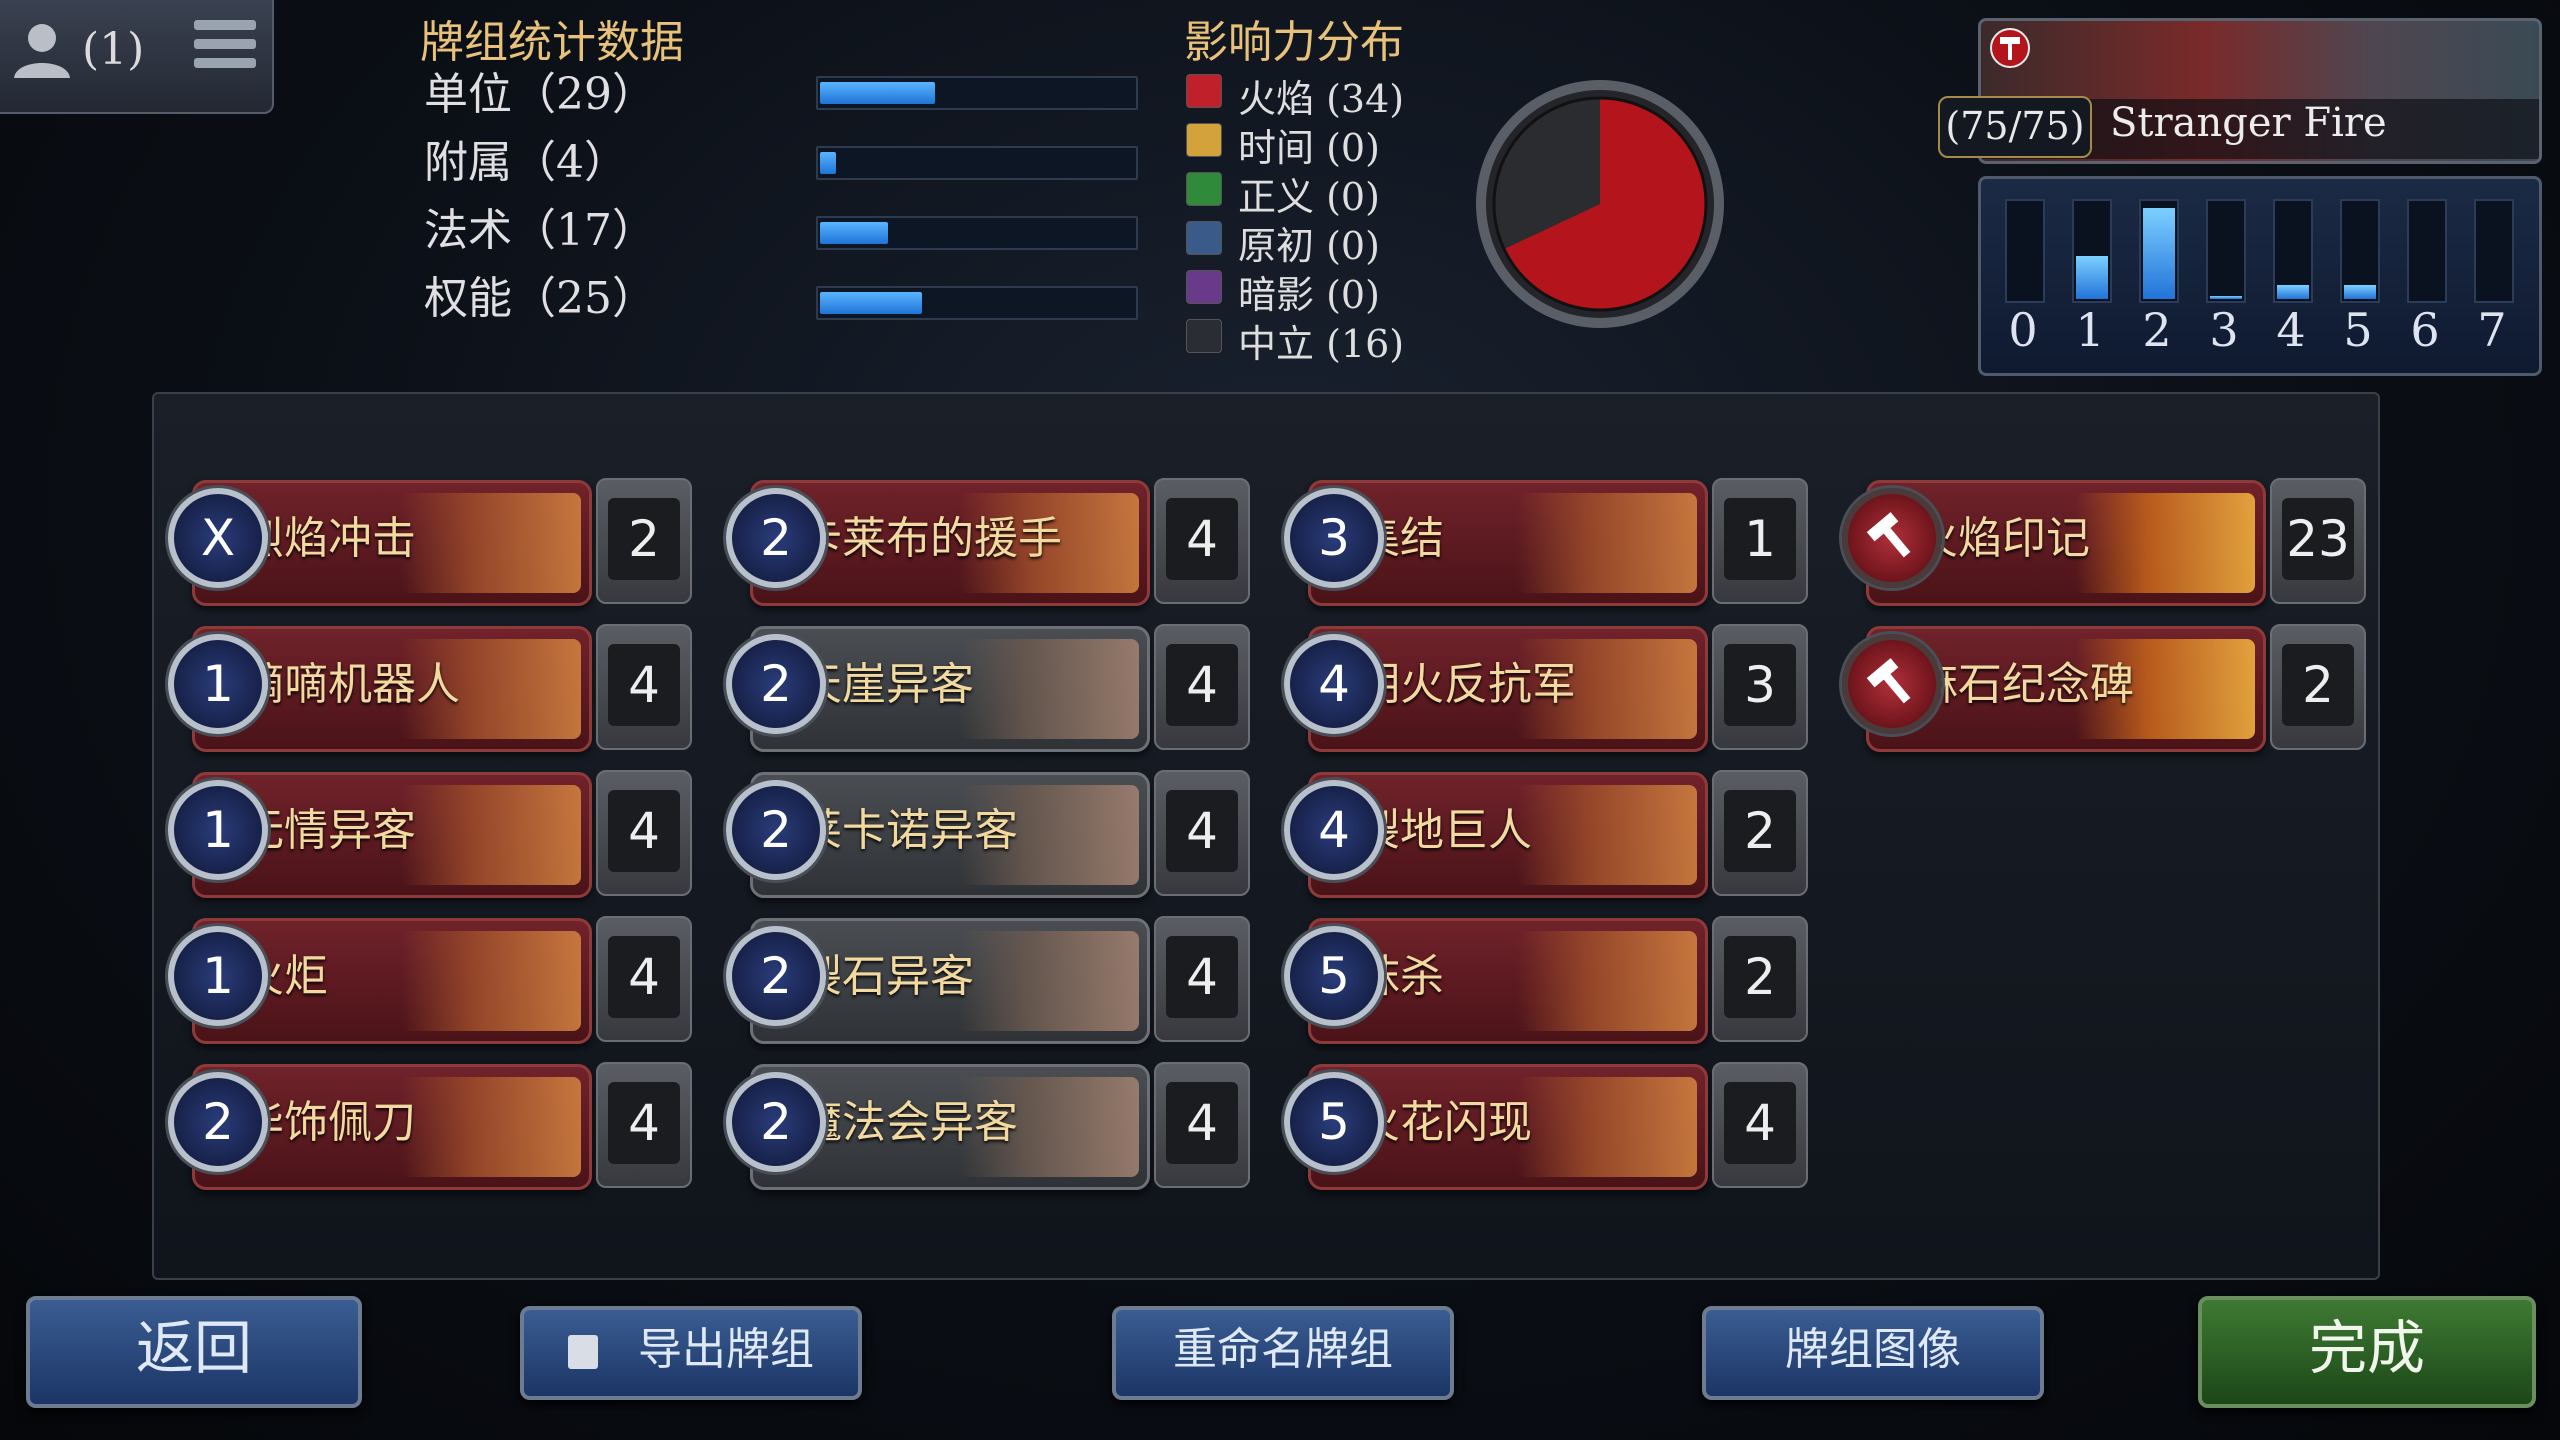  Describe the element at coordinates (350, 684) in the screenshot. I see `card-name: 嘀嘀机器人` at that location.